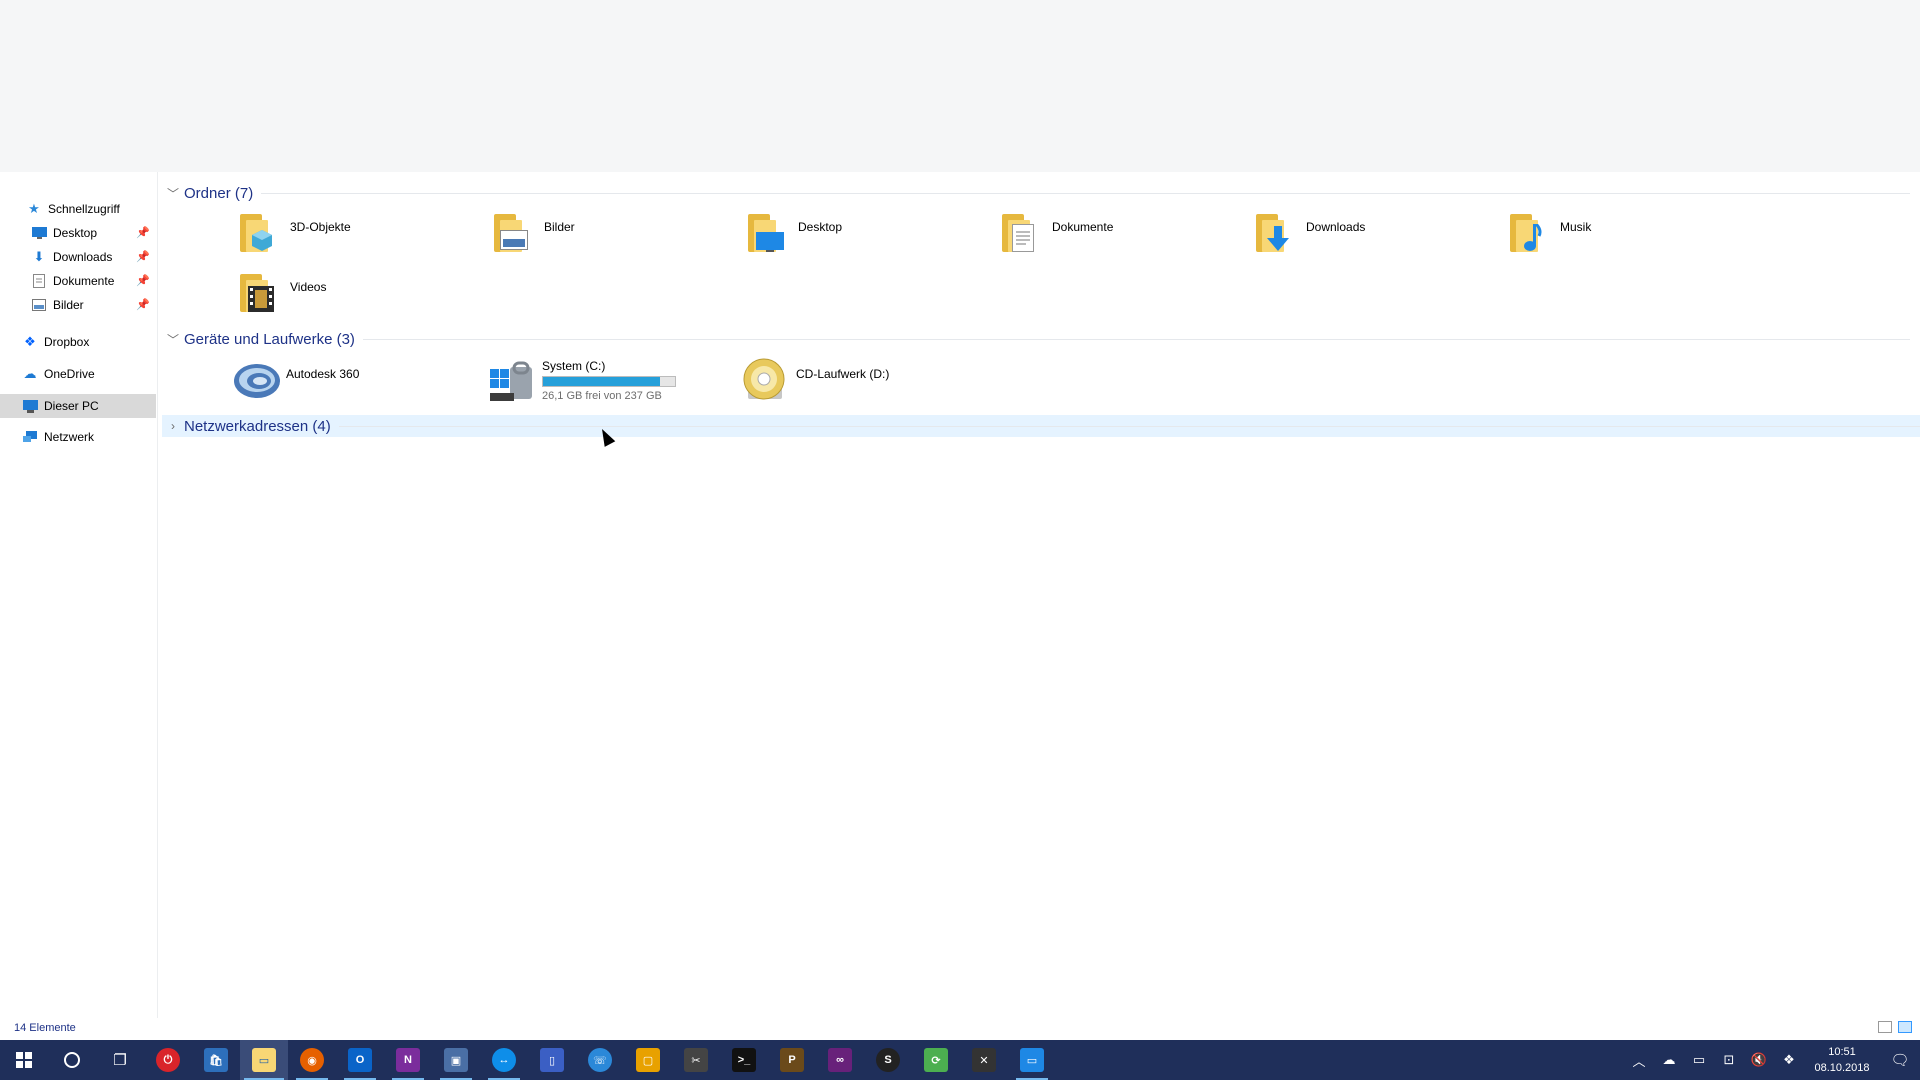 The width and height of the screenshot is (1920, 1080). Describe the element at coordinates (39, 256) in the screenshot. I see `download-arrow-icon: ⬇` at that location.